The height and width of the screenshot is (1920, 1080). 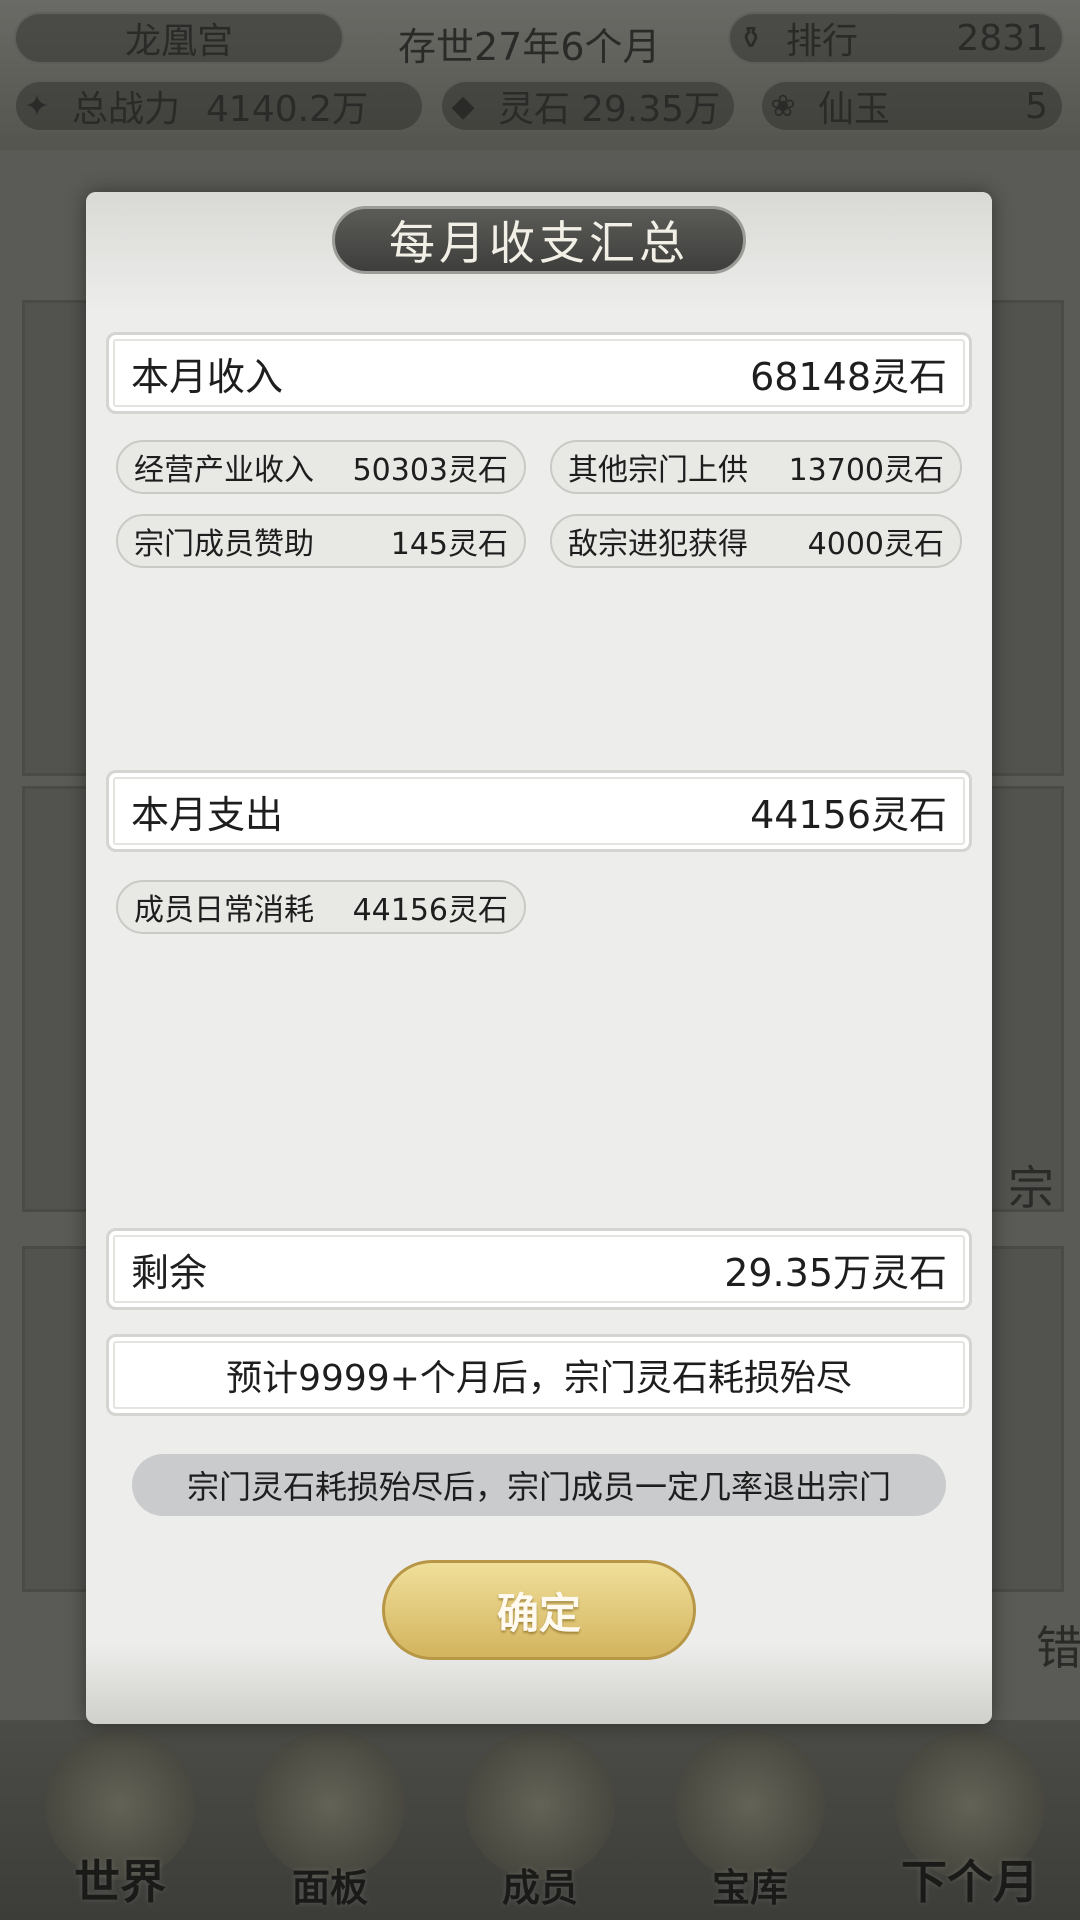 I want to click on nav-panel: 面板, so click(x=330, y=1825).